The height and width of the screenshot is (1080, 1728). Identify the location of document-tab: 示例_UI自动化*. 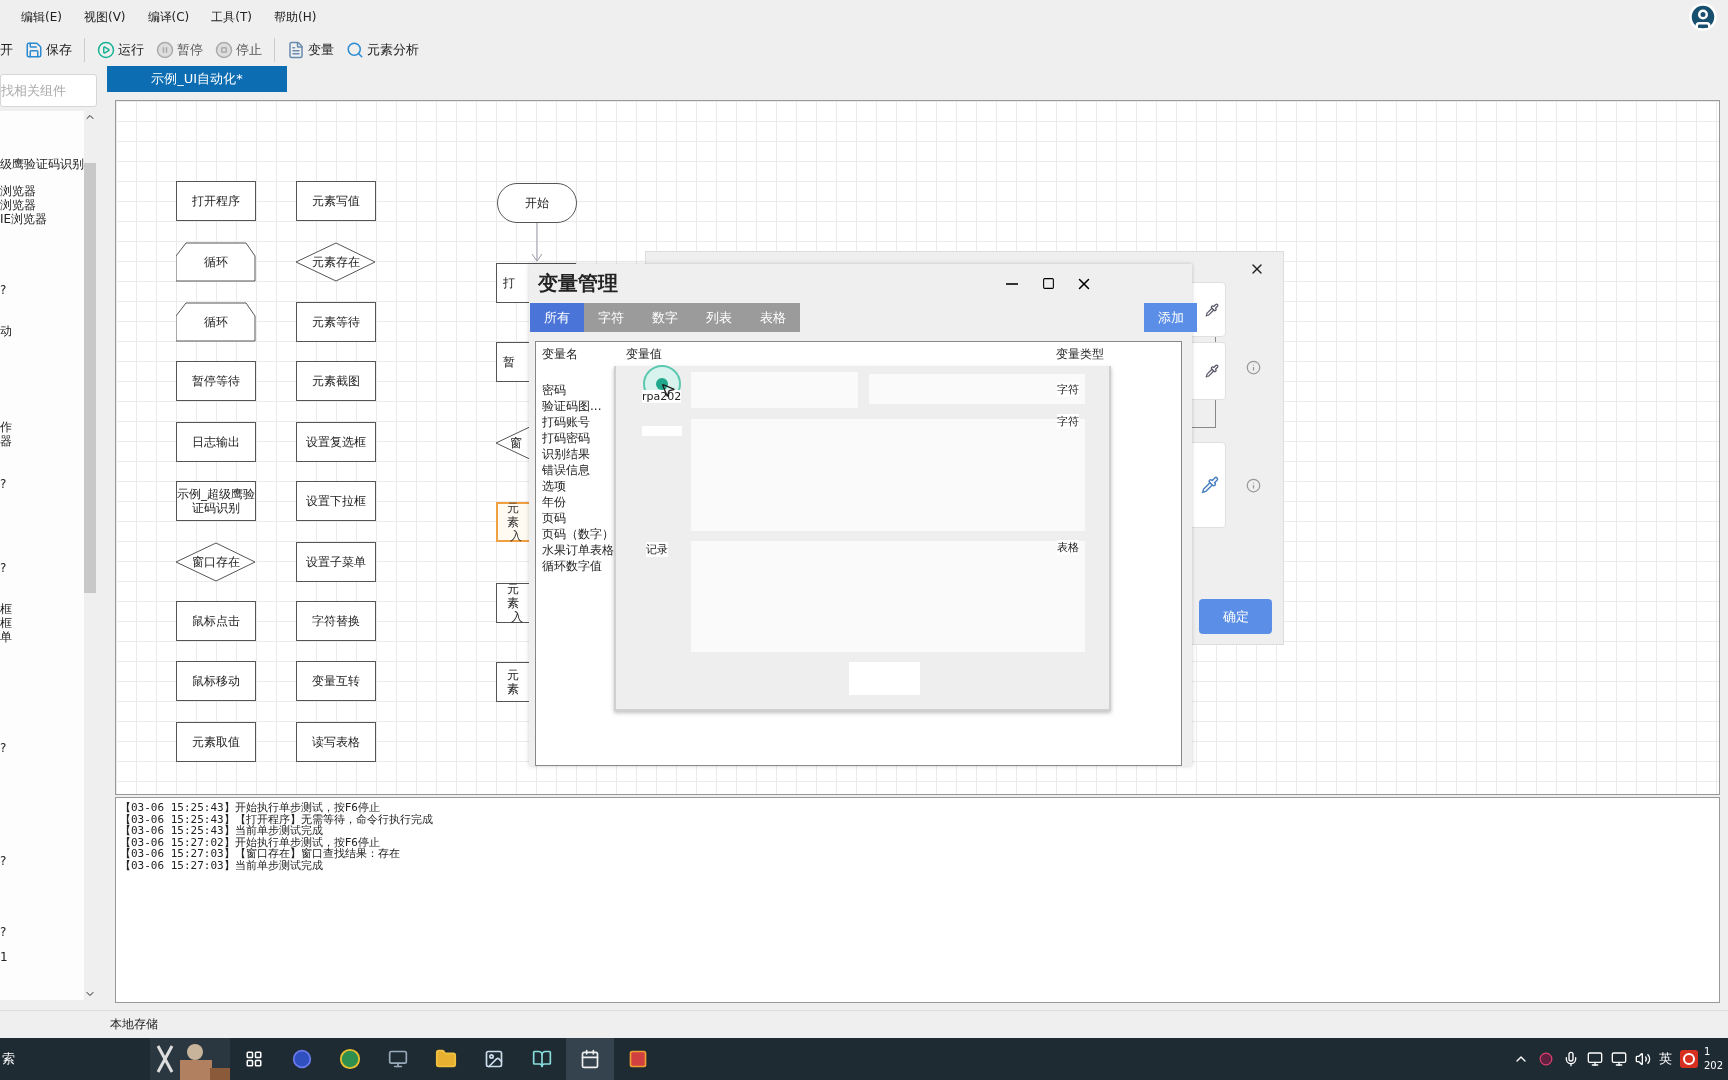
(197, 79).